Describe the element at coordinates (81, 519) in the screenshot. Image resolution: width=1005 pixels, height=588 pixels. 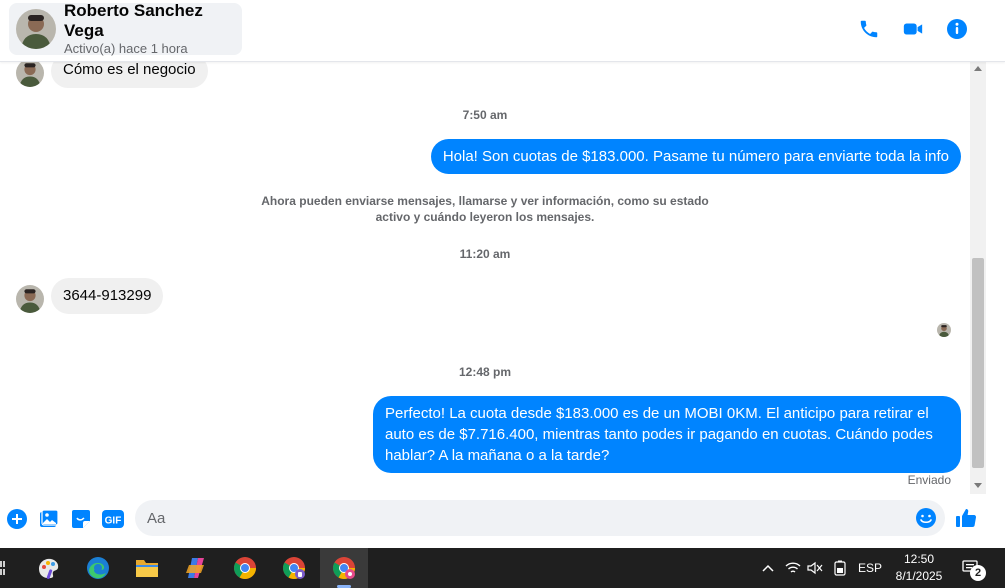
I see `sticker-icon` at that location.